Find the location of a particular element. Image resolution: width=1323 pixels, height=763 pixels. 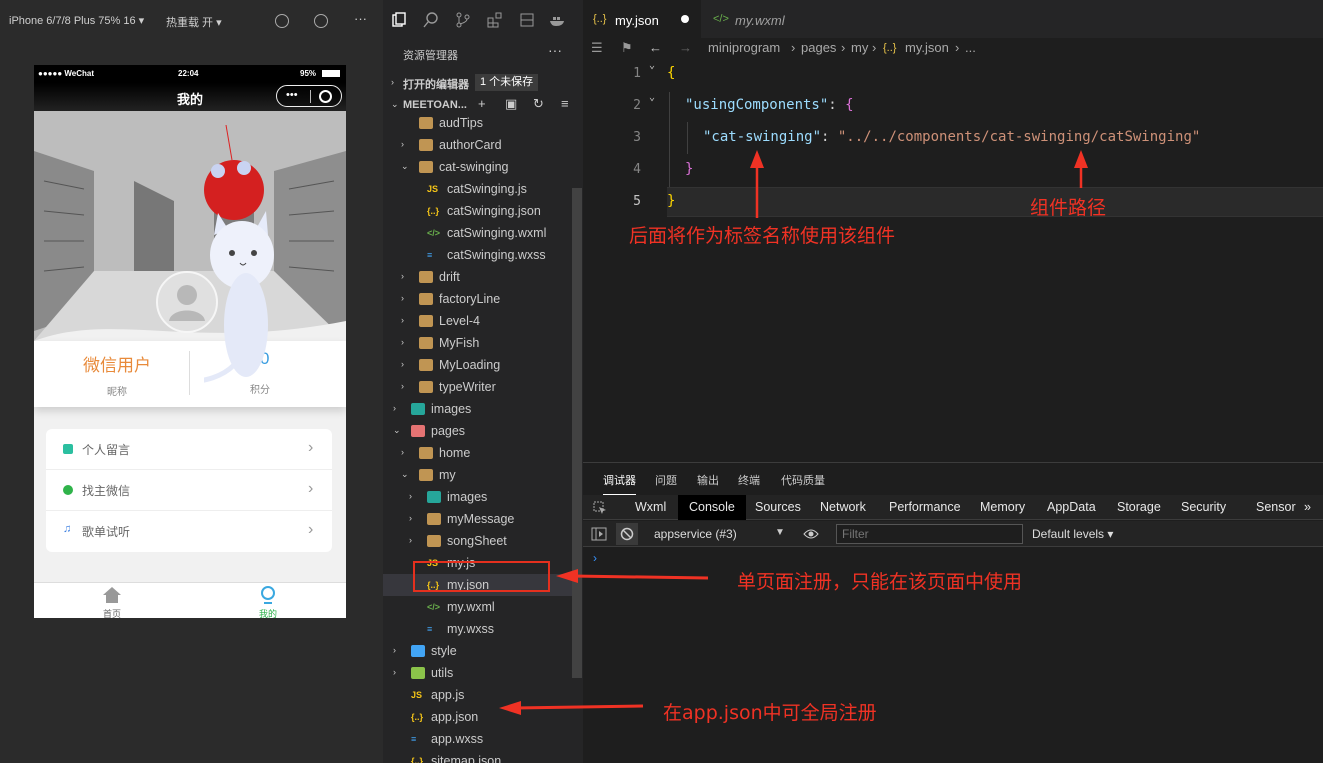

tree-item: {..} catSwinging.json is located at coordinates (478, 211).